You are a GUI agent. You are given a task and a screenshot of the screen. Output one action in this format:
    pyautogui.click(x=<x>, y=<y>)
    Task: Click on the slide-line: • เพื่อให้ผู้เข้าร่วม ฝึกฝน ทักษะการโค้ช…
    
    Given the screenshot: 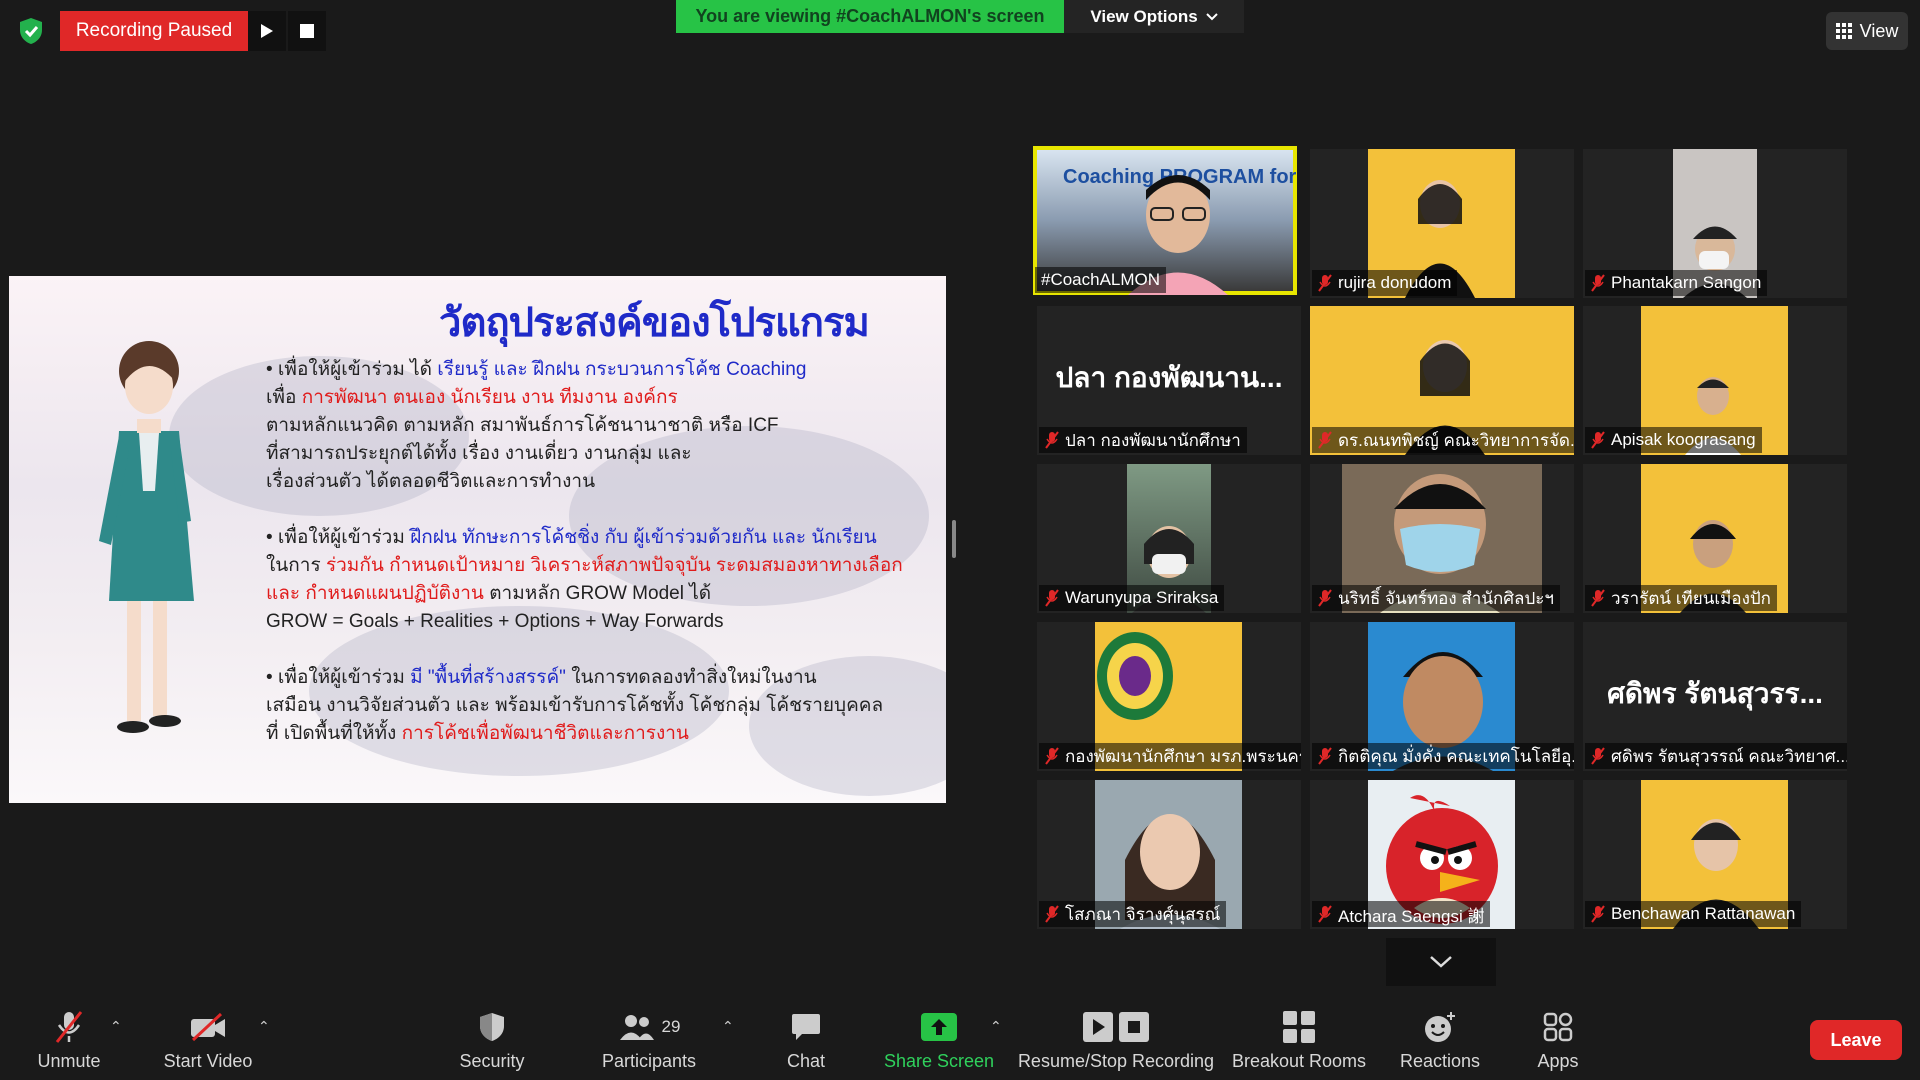 What is the action you would take?
    pyautogui.click(x=571, y=537)
    